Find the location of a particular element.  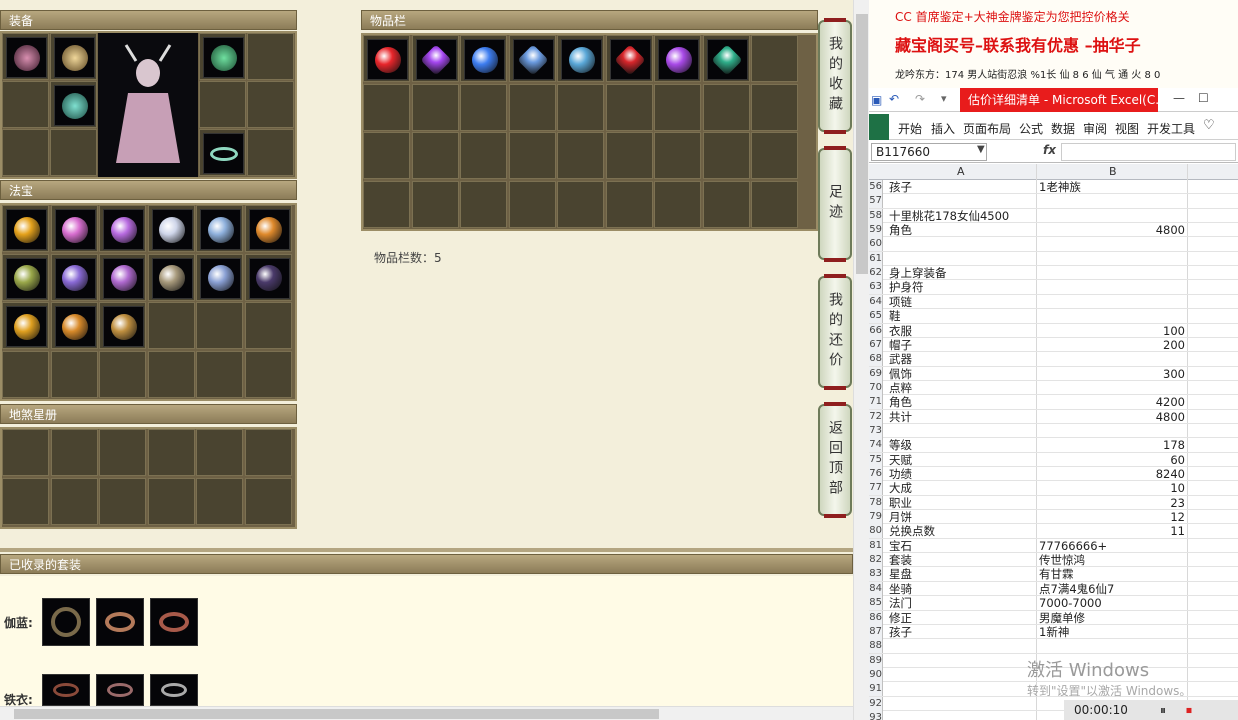

cell-b: 4800 is located at coordinates (1112, 230).